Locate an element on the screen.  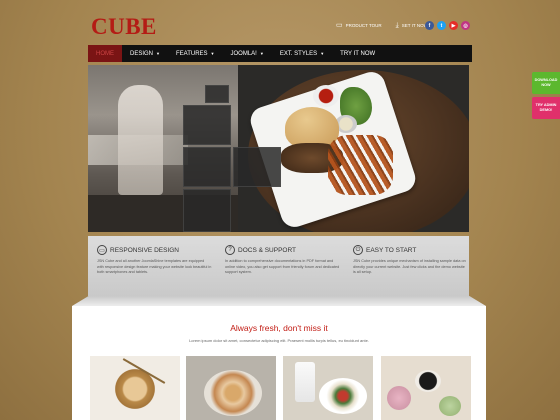
set-it-now-label: SET IT NOW is located at coordinates (414, 25).